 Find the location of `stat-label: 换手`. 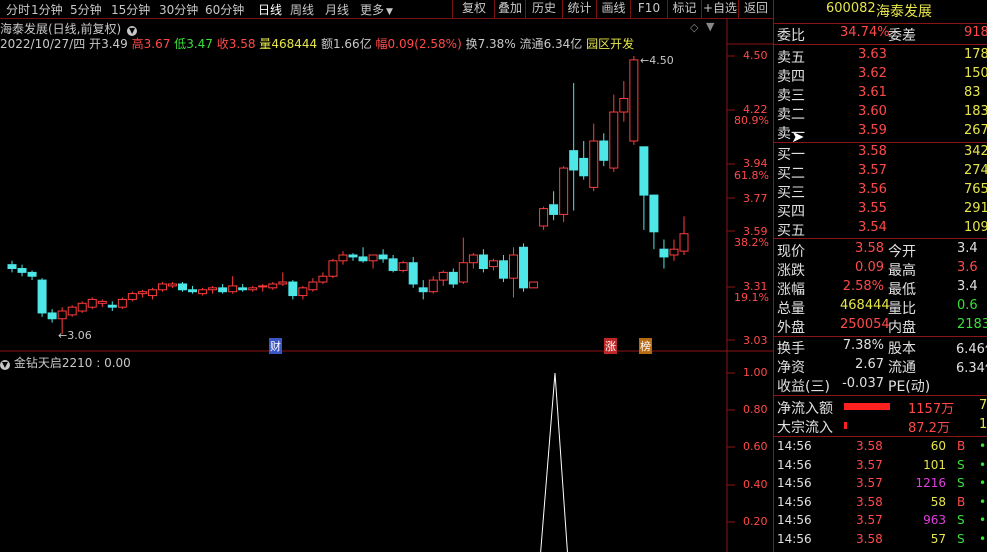

stat-label: 换手 is located at coordinates (791, 349).